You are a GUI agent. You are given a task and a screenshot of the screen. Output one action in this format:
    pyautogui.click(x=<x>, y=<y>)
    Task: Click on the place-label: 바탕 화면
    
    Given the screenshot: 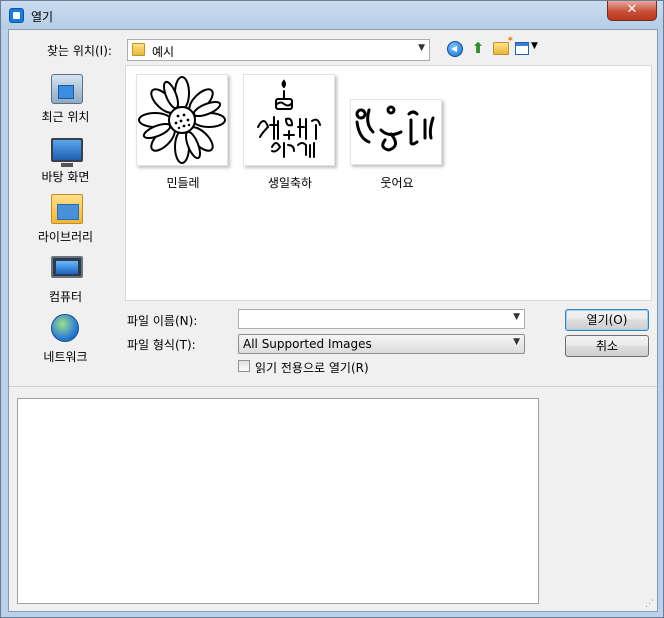 What is the action you would take?
    pyautogui.click(x=65, y=177)
    